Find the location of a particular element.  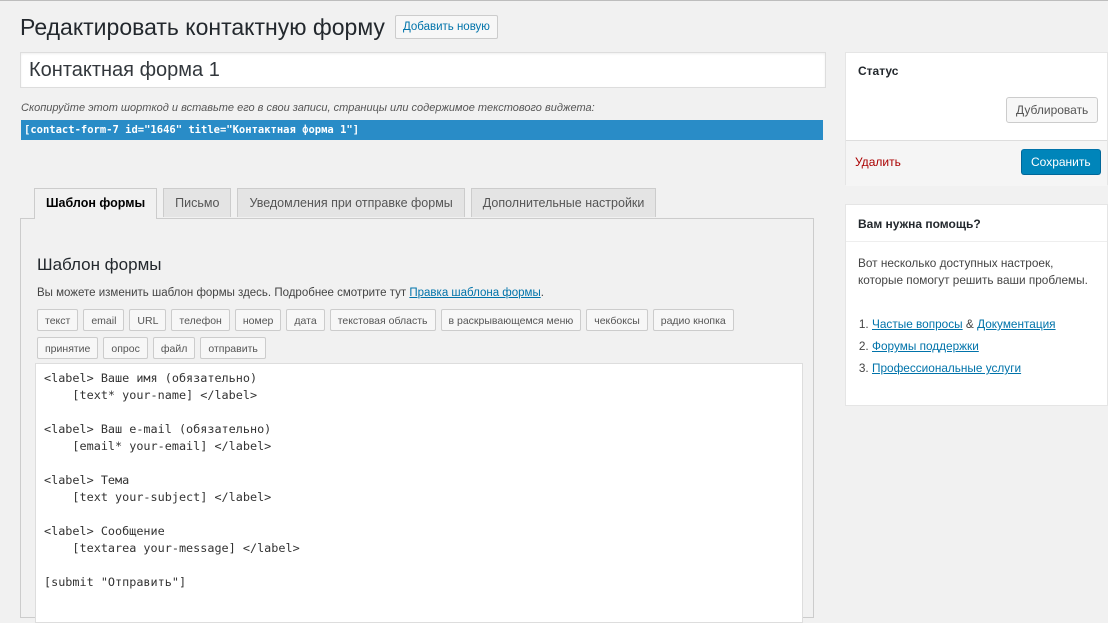

tag-number-button: номер is located at coordinates (258, 320).